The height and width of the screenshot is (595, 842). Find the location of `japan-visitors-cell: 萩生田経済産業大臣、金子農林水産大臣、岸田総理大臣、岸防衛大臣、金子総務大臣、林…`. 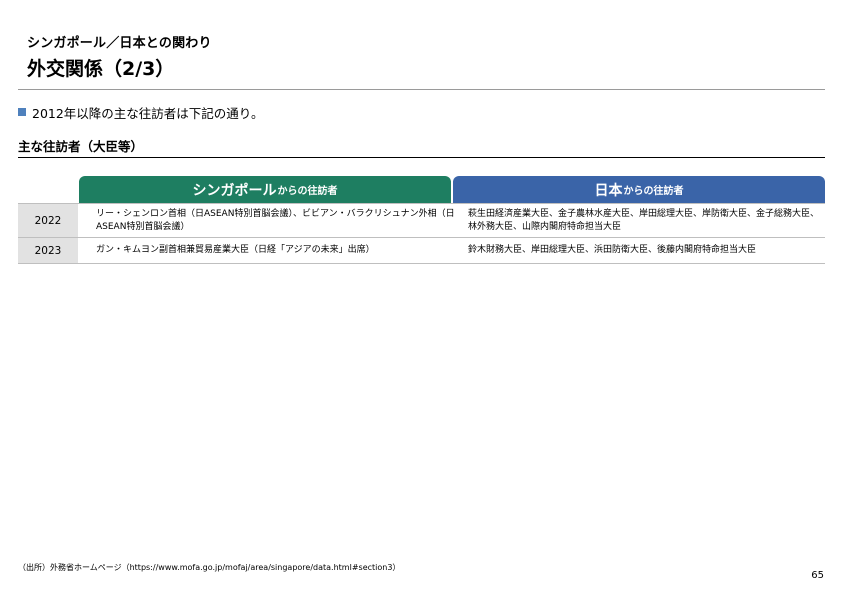

japan-visitors-cell: 萩生田経済産業大臣、金子農林水産大臣、岸田総理大臣、岸防衛大臣、金子総務大臣、林… is located at coordinates (644, 220).